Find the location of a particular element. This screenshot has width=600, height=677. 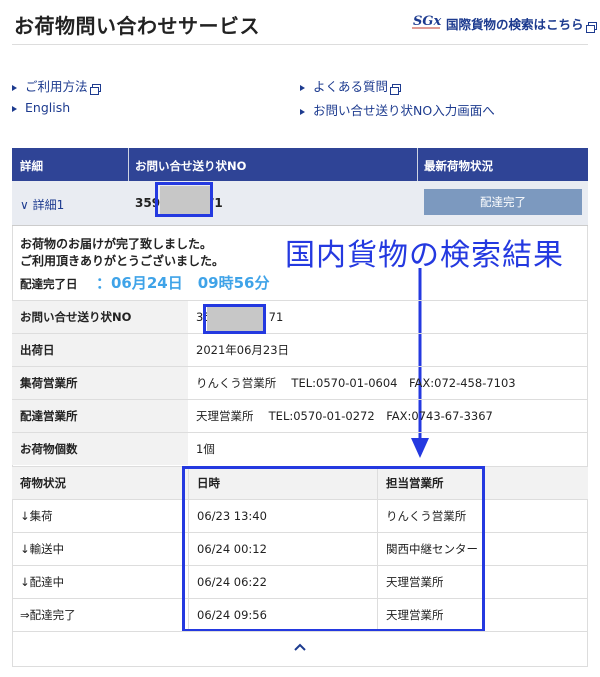

nav-input-screen-label: お問い合せ送り状NO入力画面へ is located at coordinates (404, 110).